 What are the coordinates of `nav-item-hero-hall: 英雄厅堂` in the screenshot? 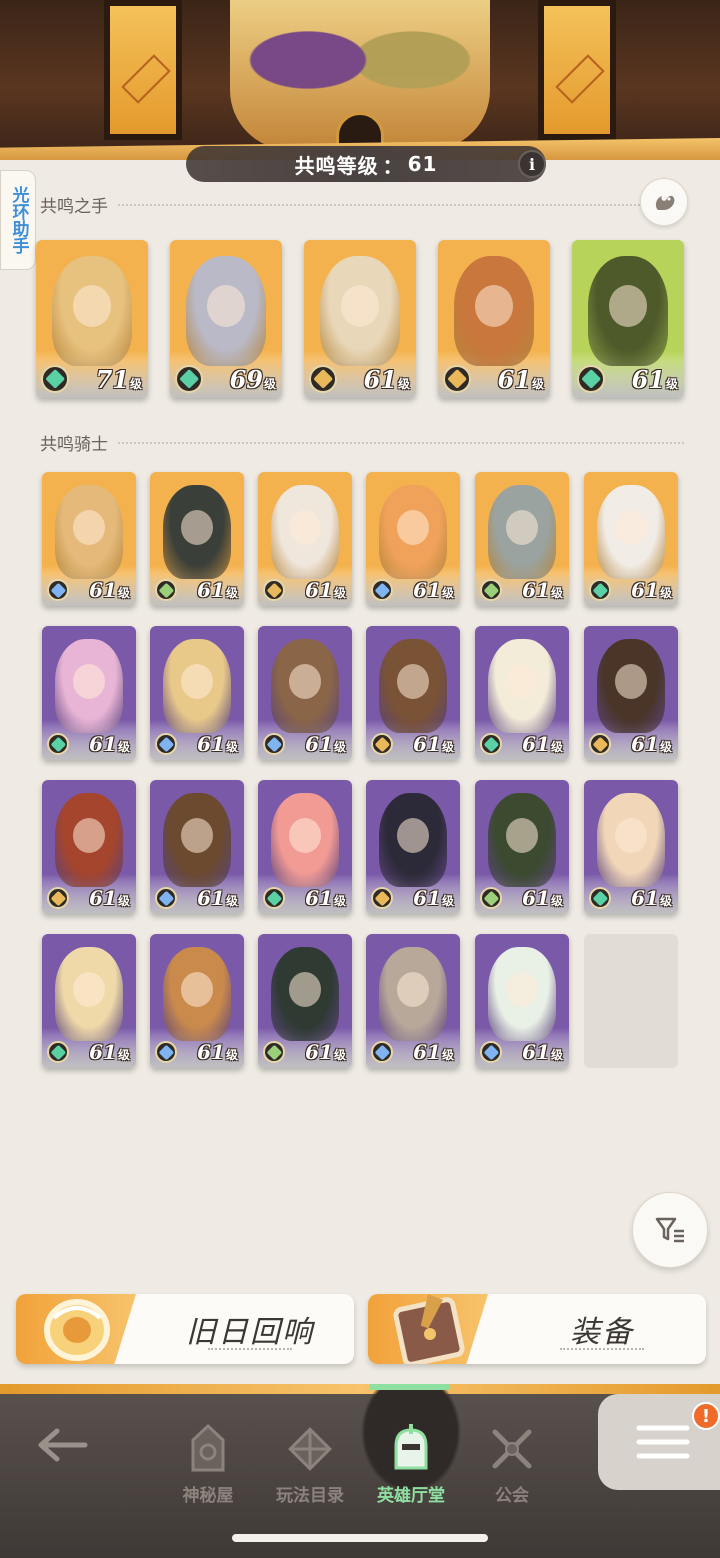 It's located at (411, 1456).